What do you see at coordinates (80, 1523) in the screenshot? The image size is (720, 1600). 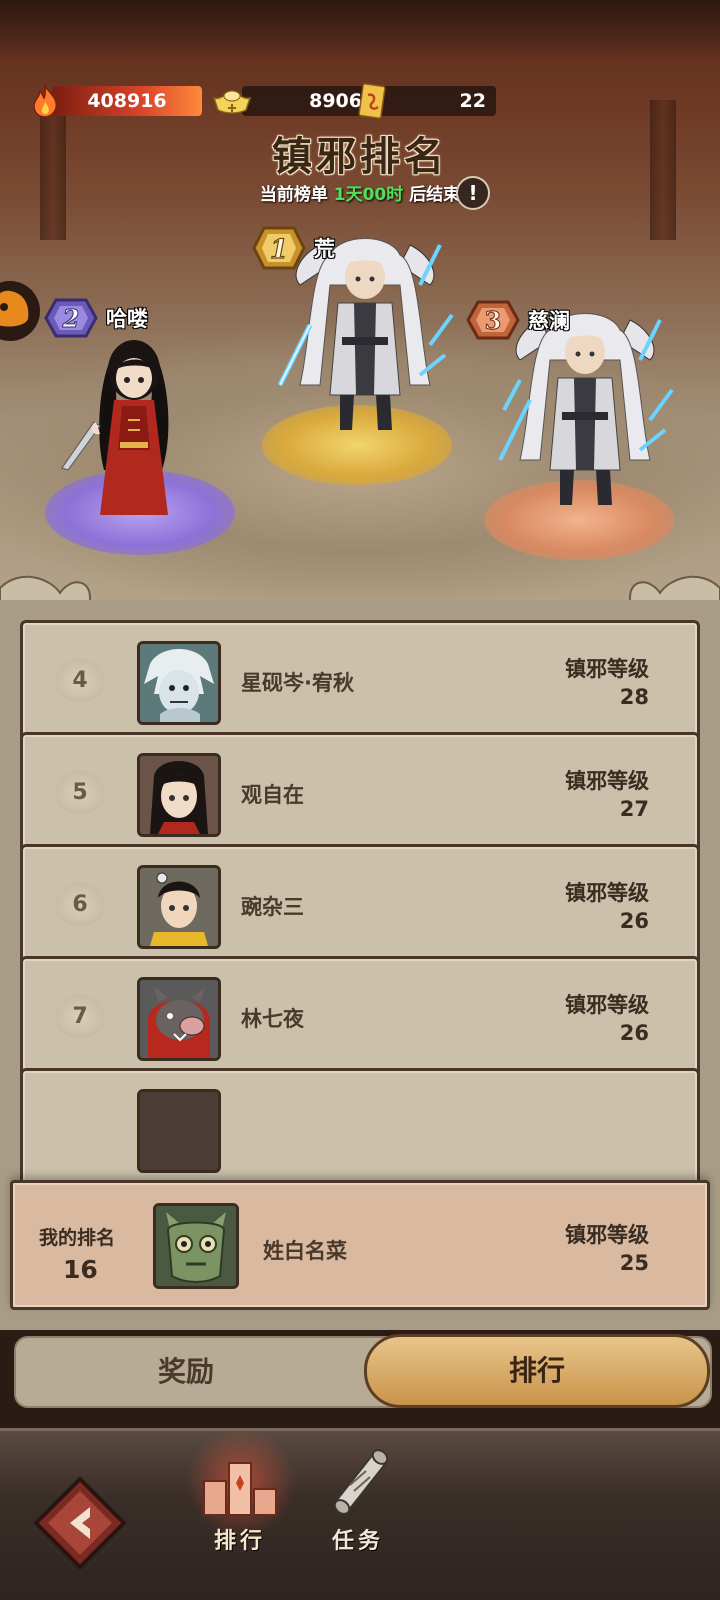 I see `back-emblem-icon` at bounding box center [80, 1523].